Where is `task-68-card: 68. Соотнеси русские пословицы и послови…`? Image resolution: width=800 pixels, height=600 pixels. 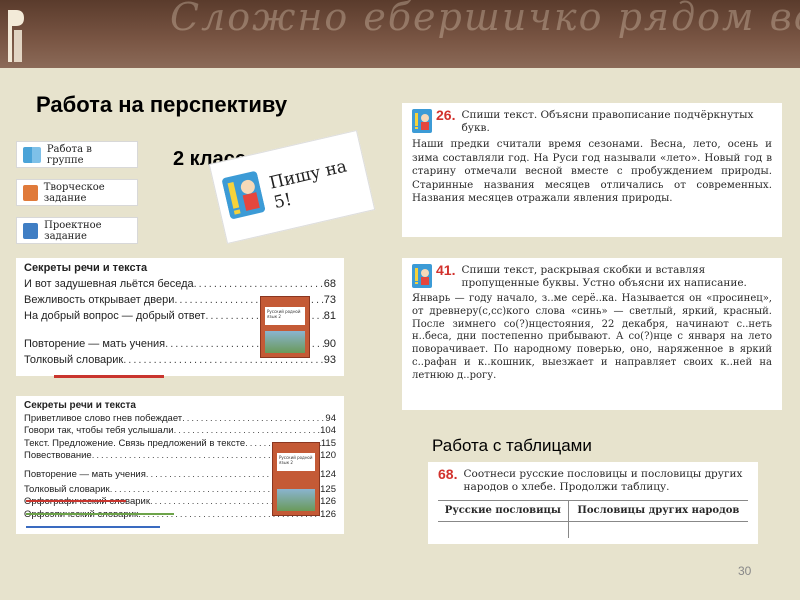
task-68-card: 68. Соотнеси русские пословицы и послови… is located at coordinates (593, 503).